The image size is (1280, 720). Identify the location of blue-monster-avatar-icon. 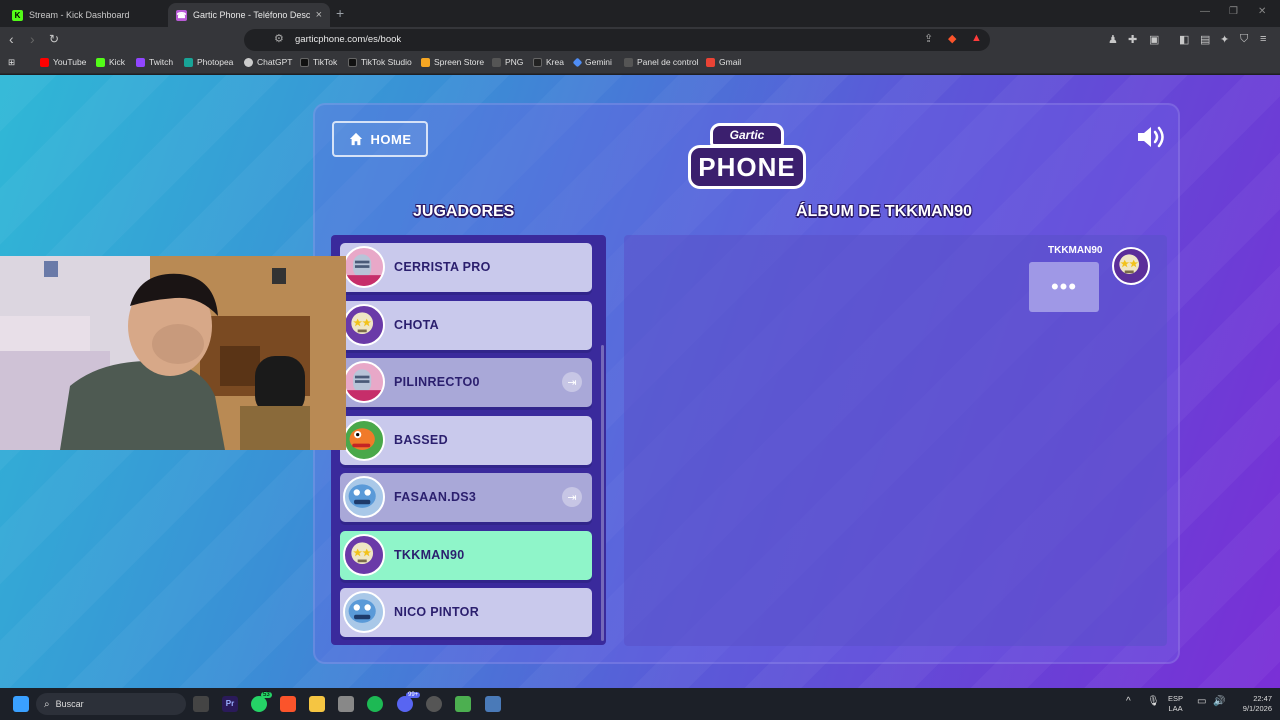
(364, 612).